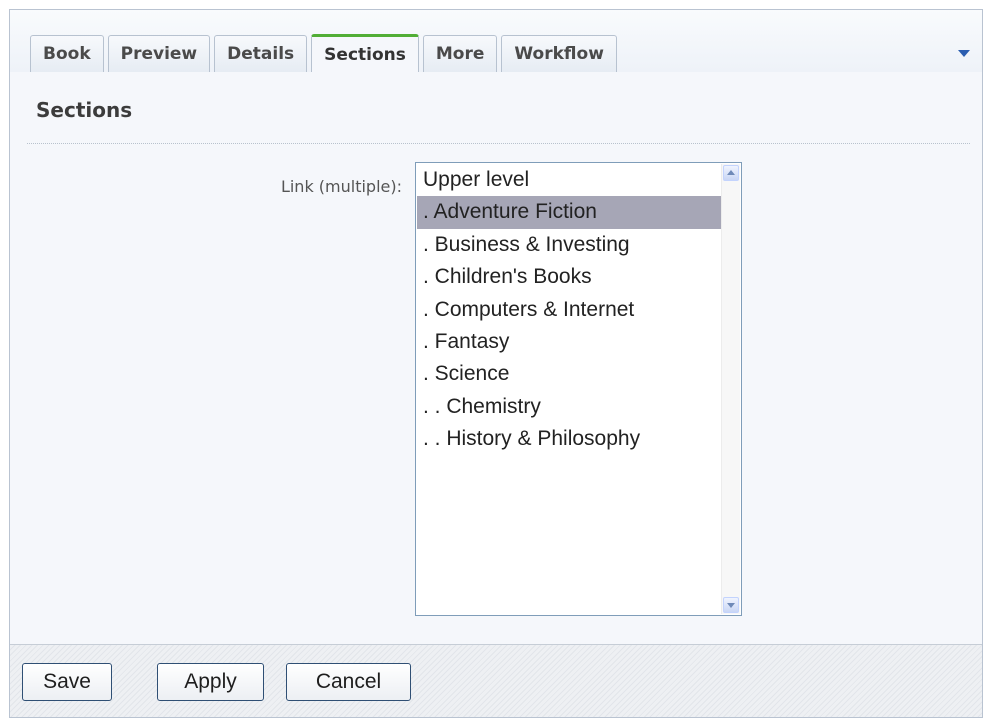  I want to click on tab-label: Preview, so click(159, 54).